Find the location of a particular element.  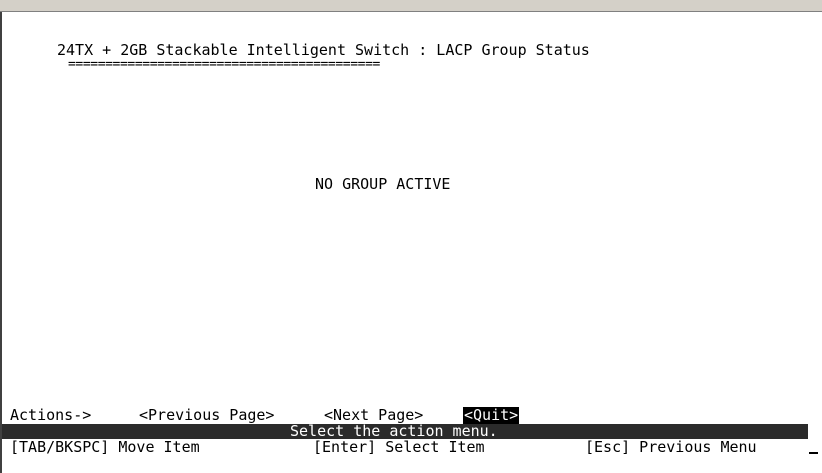

window-top-frame is located at coordinates (411, 6).